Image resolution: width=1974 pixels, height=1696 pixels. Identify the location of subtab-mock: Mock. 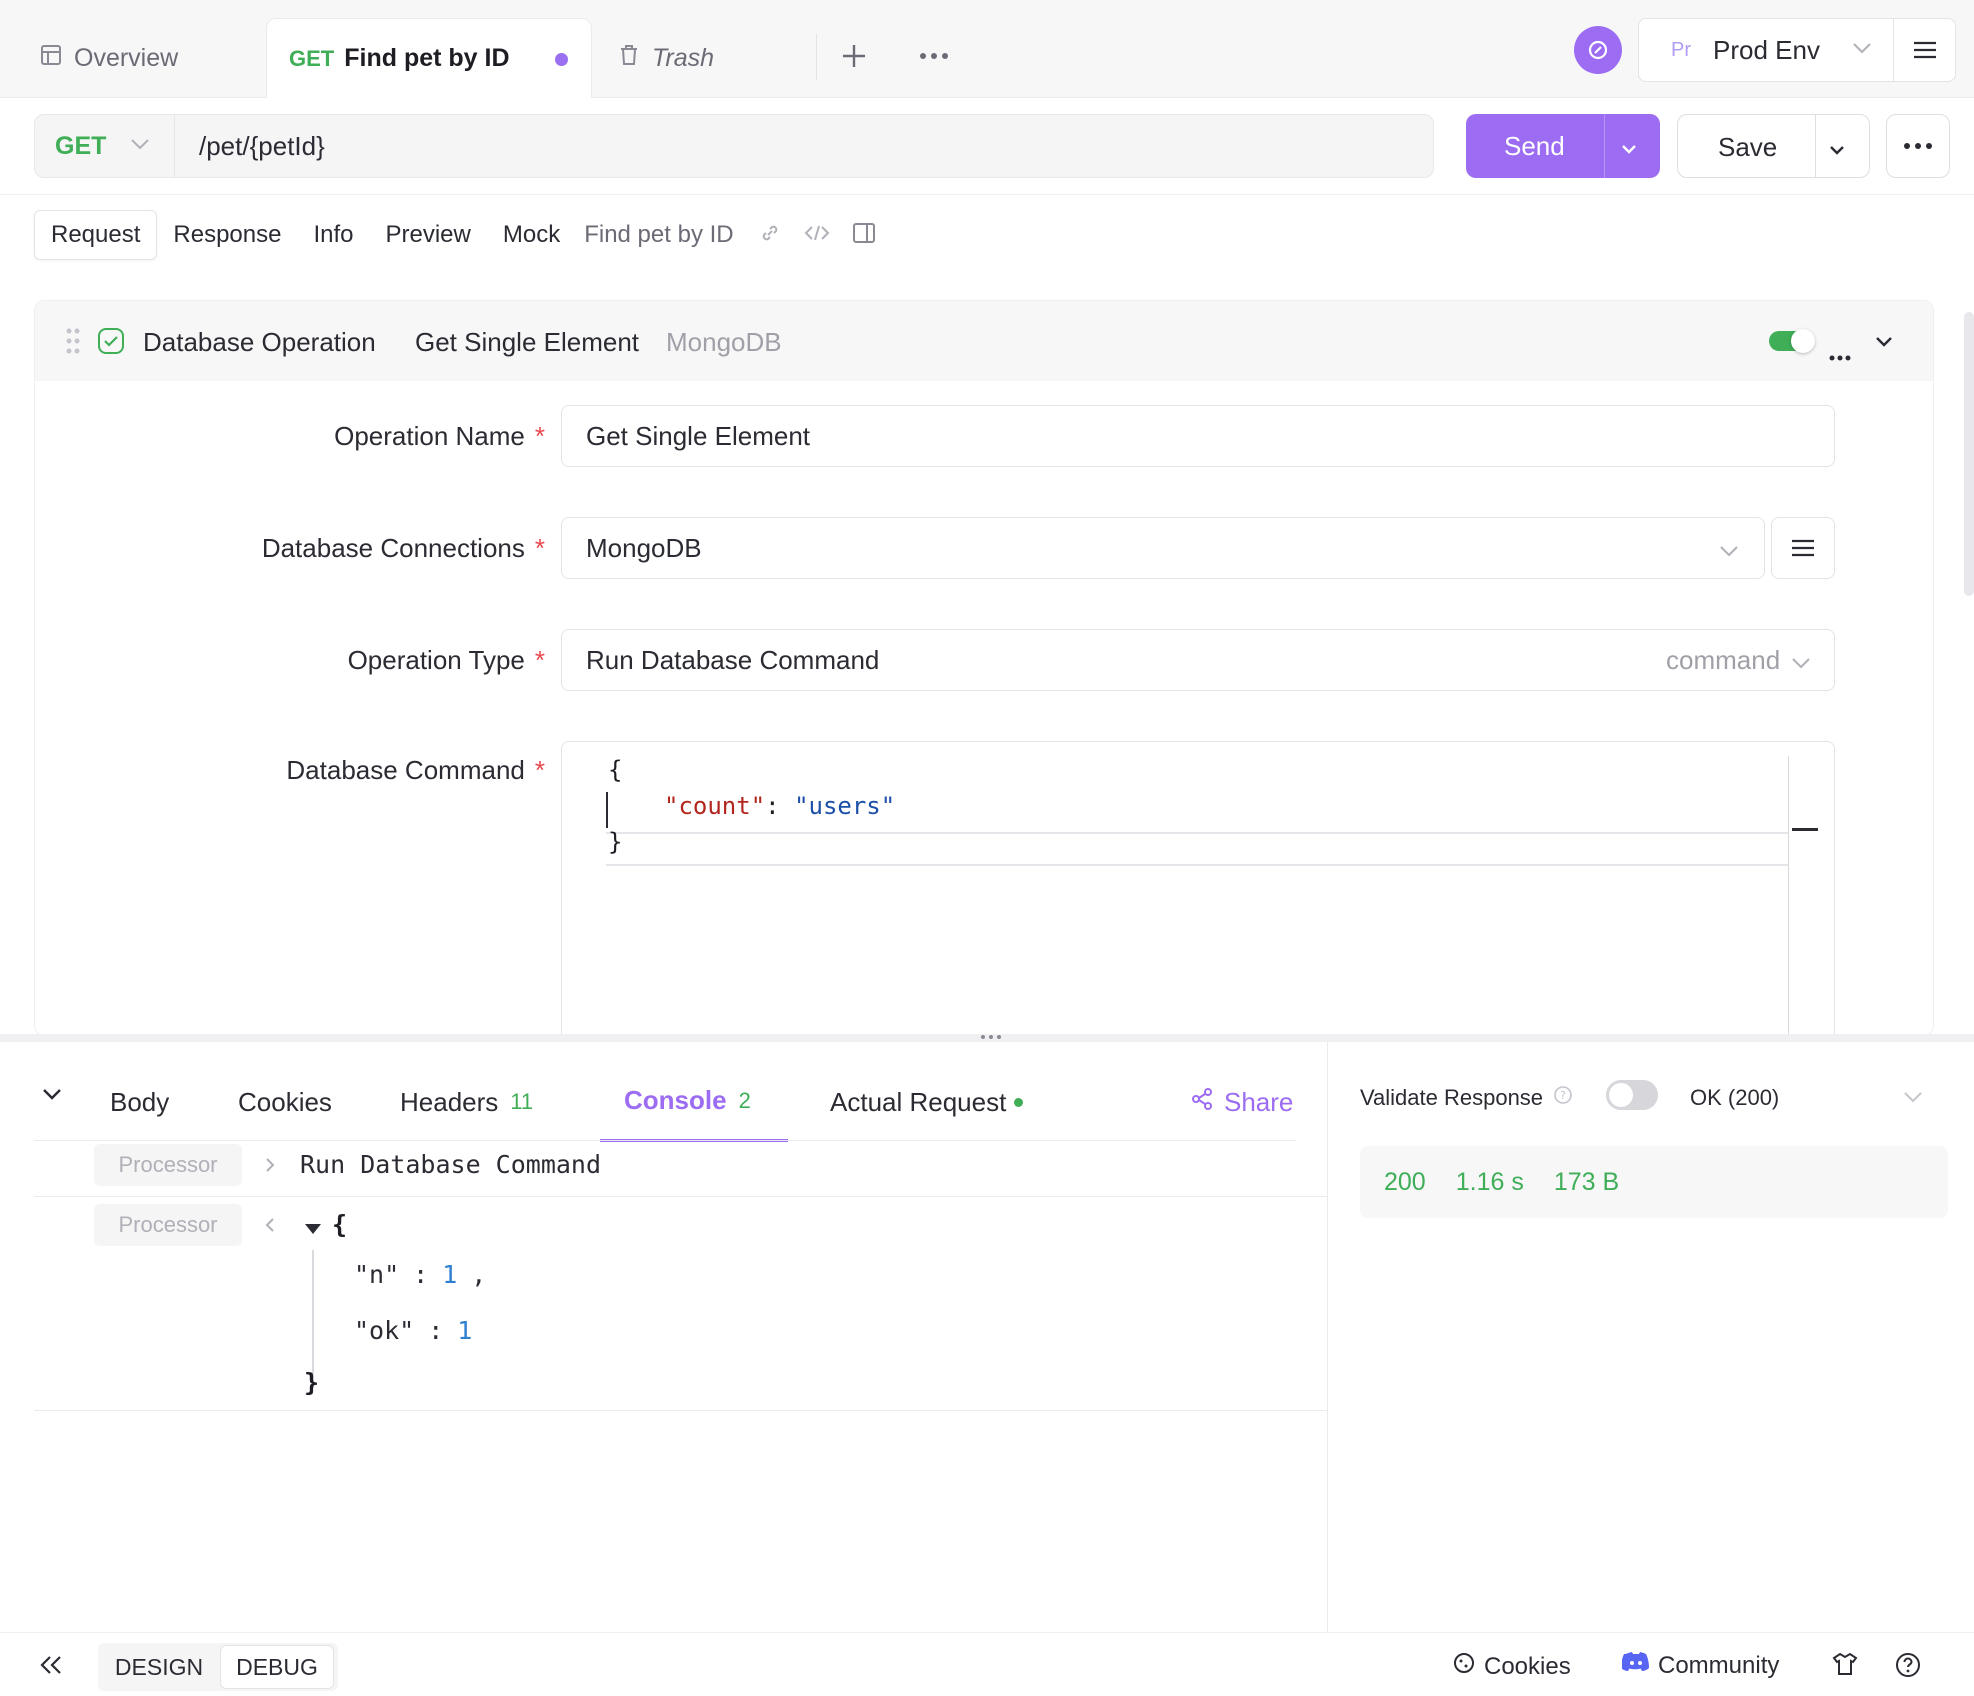
(531, 235).